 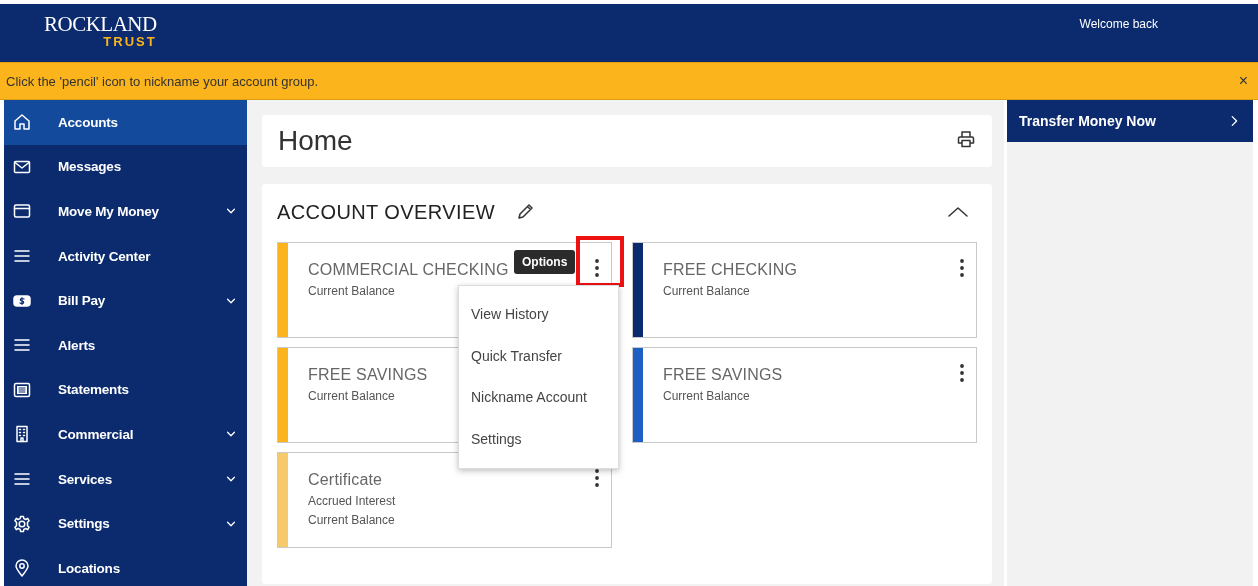 What do you see at coordinates (545, 262) in the screenshot?
I see `options-tooltip: Options` at bounding box center [545, 262].